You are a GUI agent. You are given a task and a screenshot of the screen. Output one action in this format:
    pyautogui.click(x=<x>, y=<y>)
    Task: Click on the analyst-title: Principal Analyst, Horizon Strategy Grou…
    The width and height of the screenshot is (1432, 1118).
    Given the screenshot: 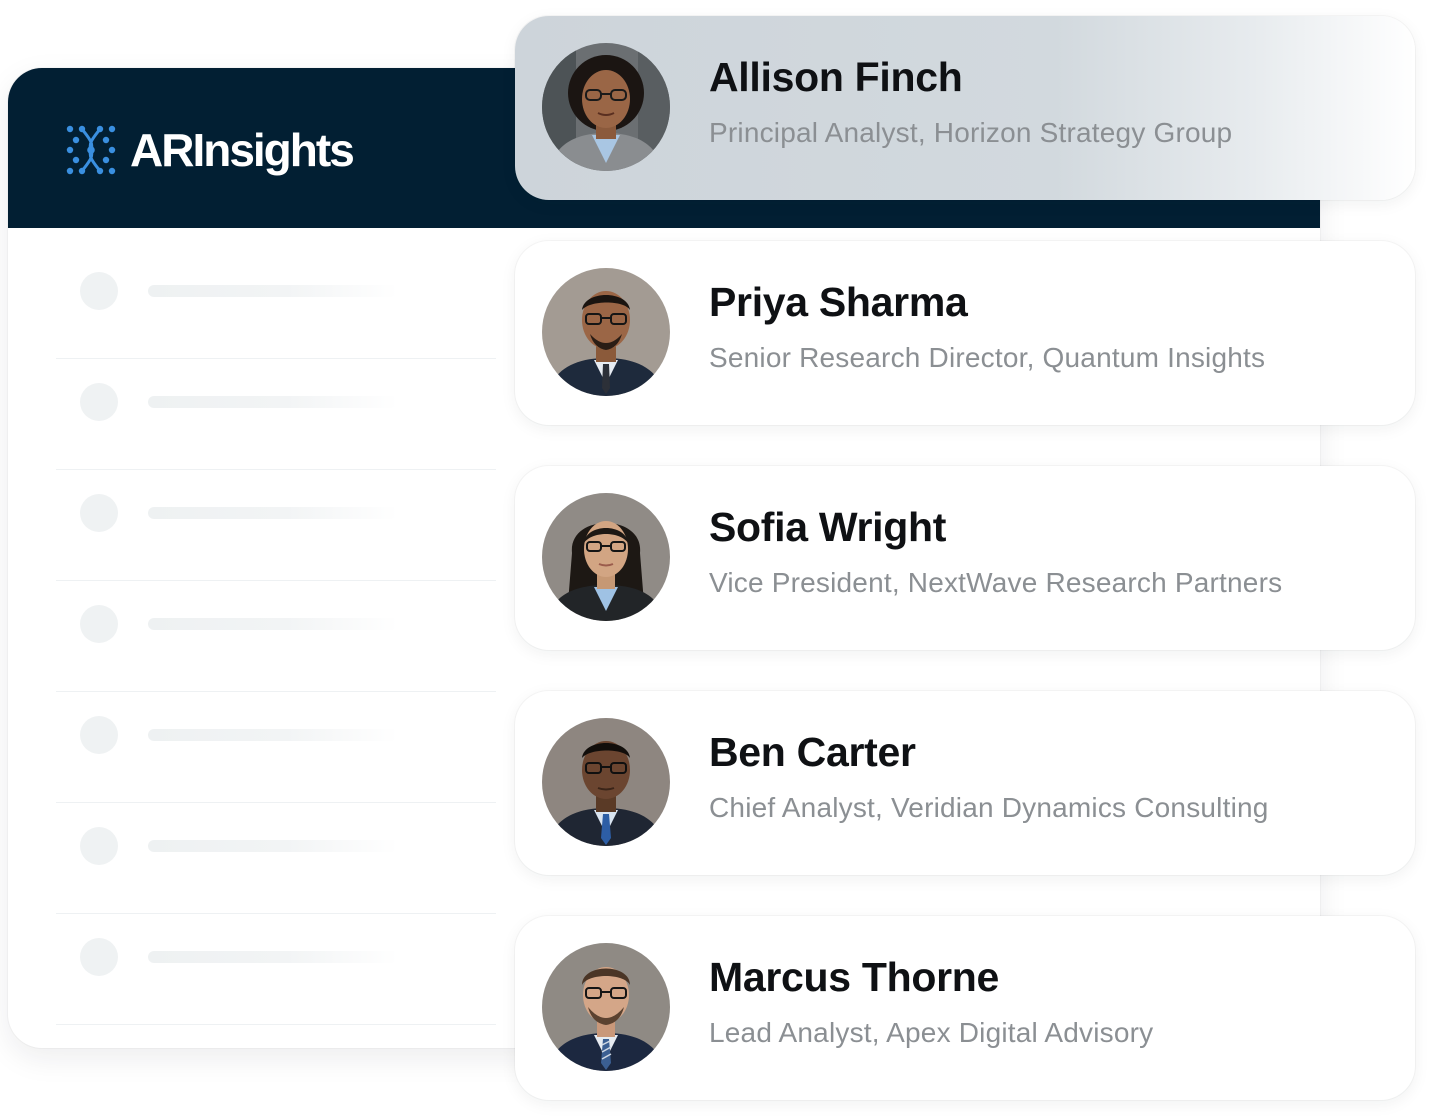 What is the action you would take?
    pyautogui.click(x=971, y=132)
    